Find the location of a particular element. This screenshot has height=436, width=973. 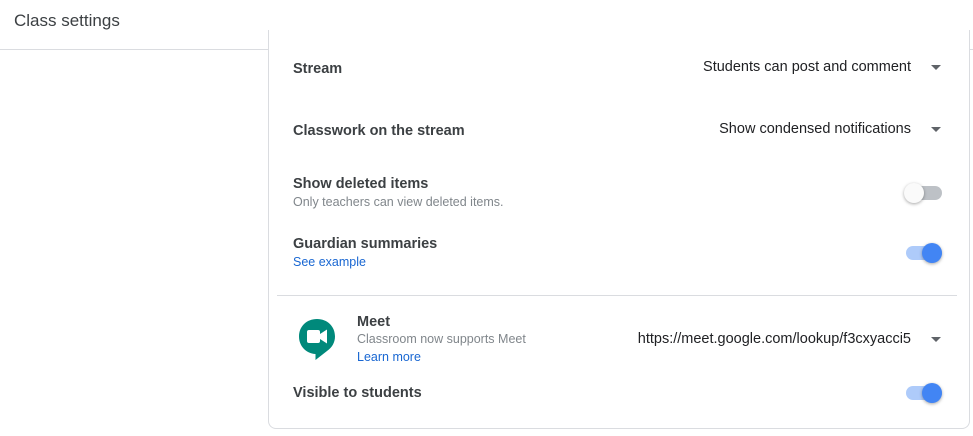

stream-select: Students can post and comment is located at coordinates (822, 67).